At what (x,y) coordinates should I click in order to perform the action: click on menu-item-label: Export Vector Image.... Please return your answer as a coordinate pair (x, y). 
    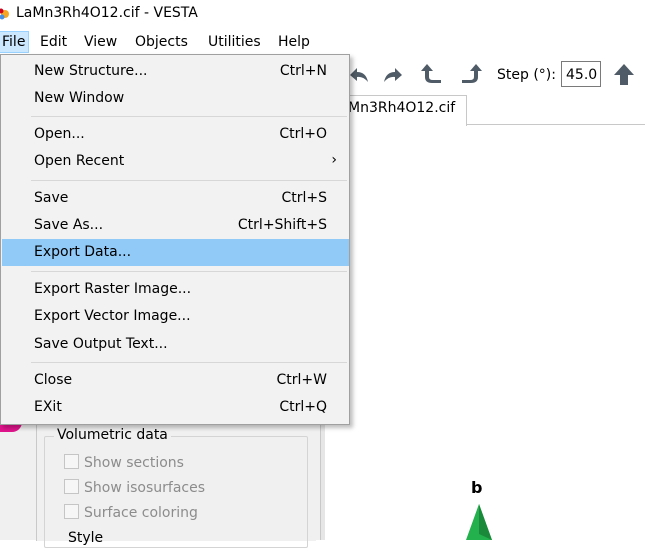
    Looking at the image, I should click on (112, 316).